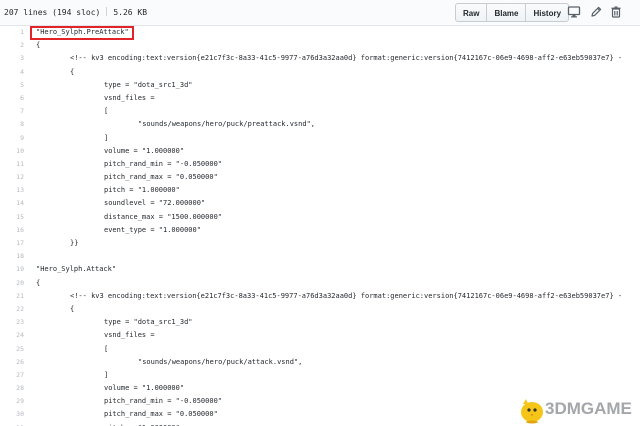 The image size is (640, 426). Describe the element at coordinates (220, 361) in the screenshot. I see `code-text: "sounds/weapons/hero/puck/attack.vsnd",` at that location.